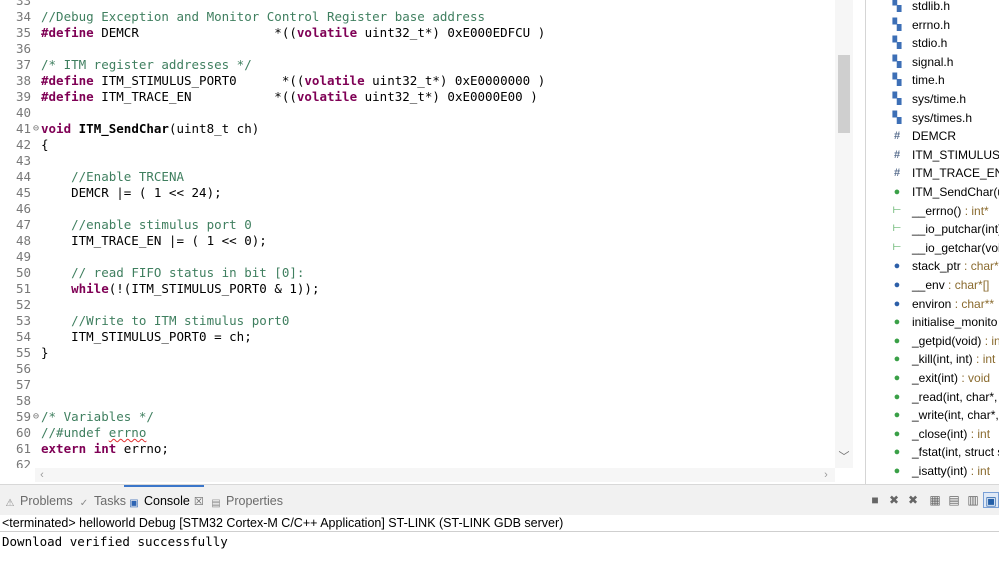 The image size is (999, 574). I want to click on outline-item: ● stack_ptr : char*, so click(932, 266).